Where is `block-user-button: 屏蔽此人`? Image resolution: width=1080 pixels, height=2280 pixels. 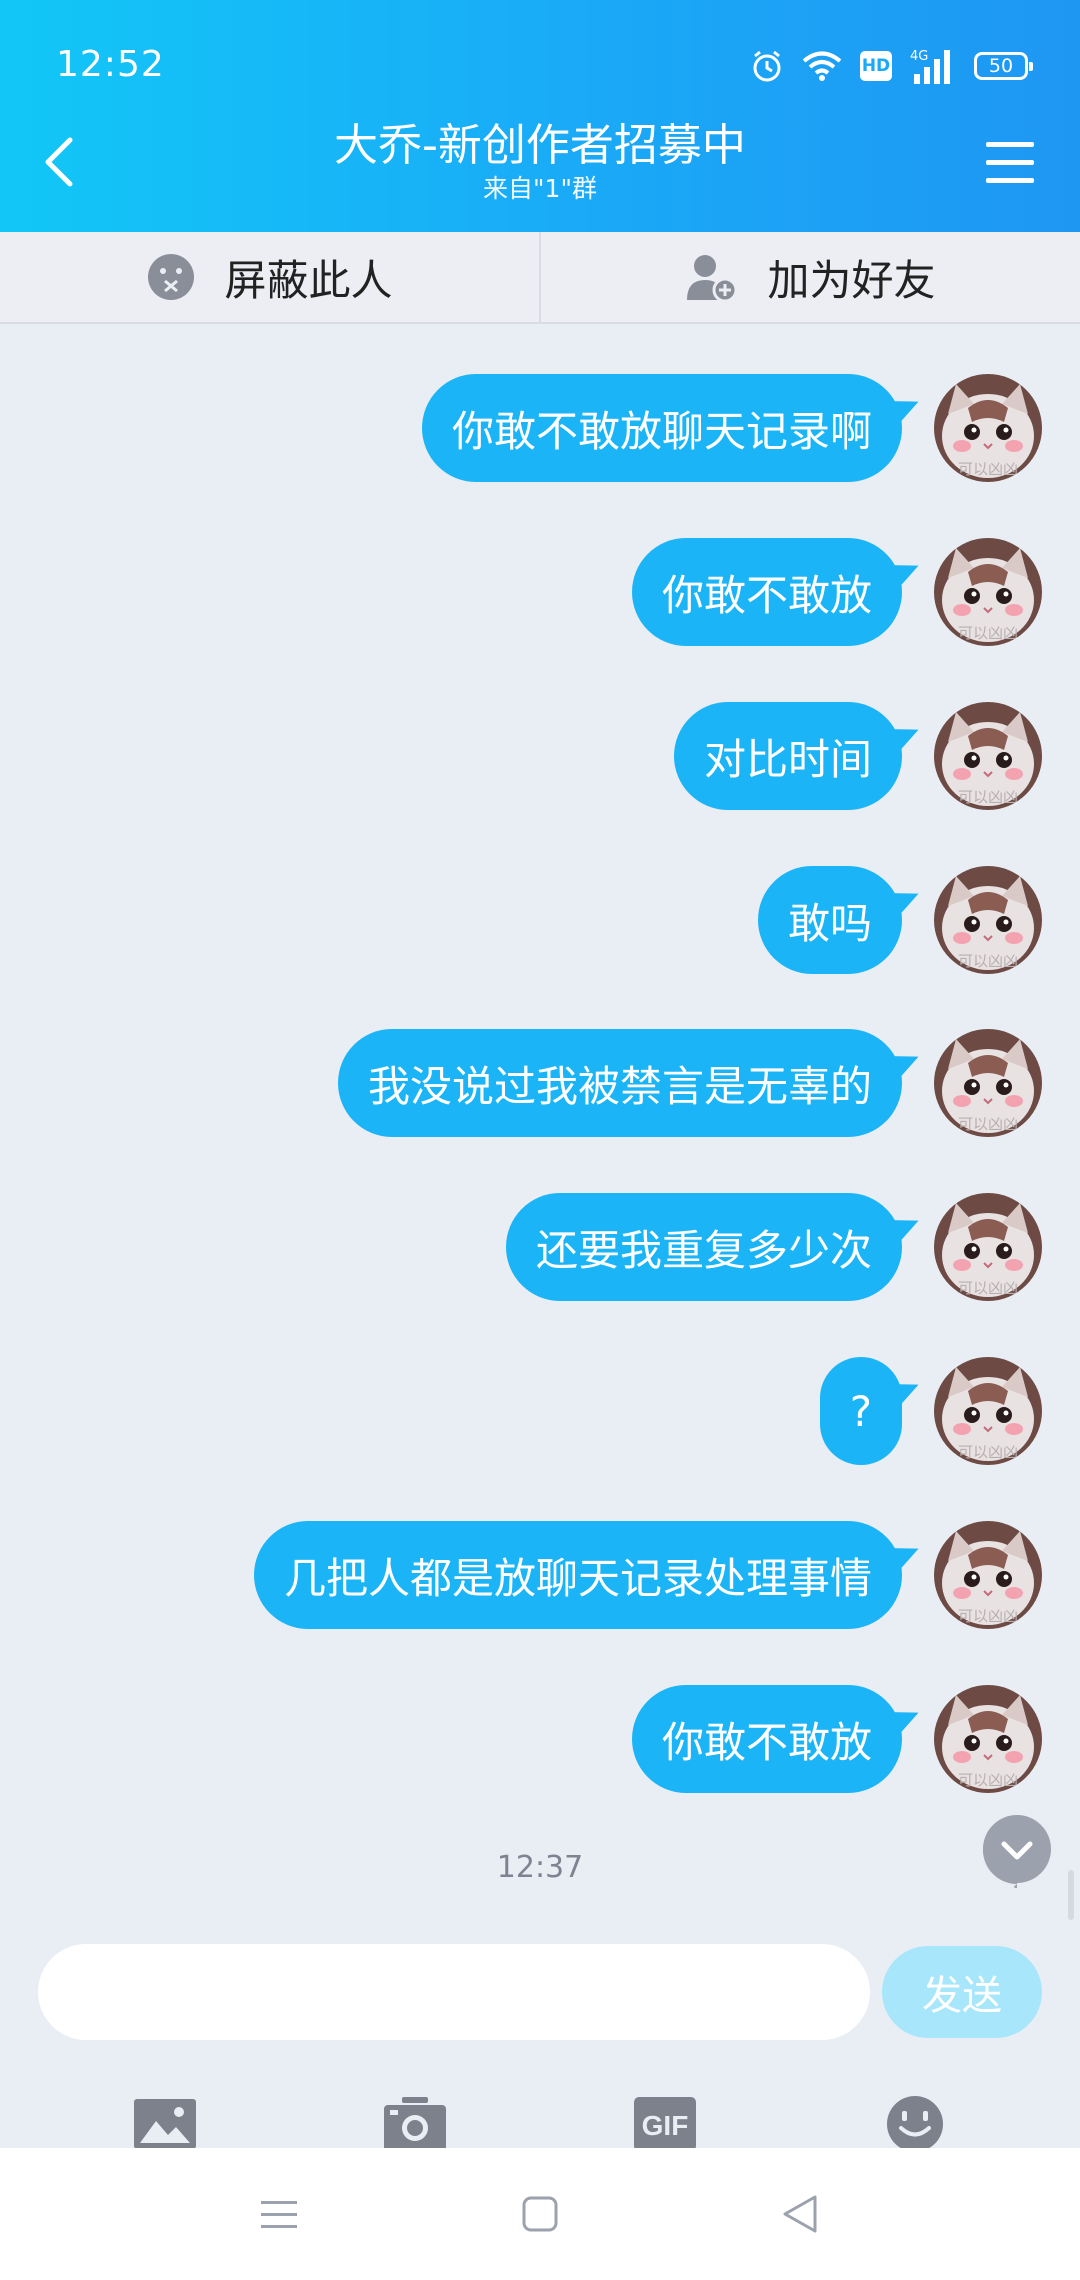 block-user-button: 屏蔽此人 is located at coordinates (269, 277).